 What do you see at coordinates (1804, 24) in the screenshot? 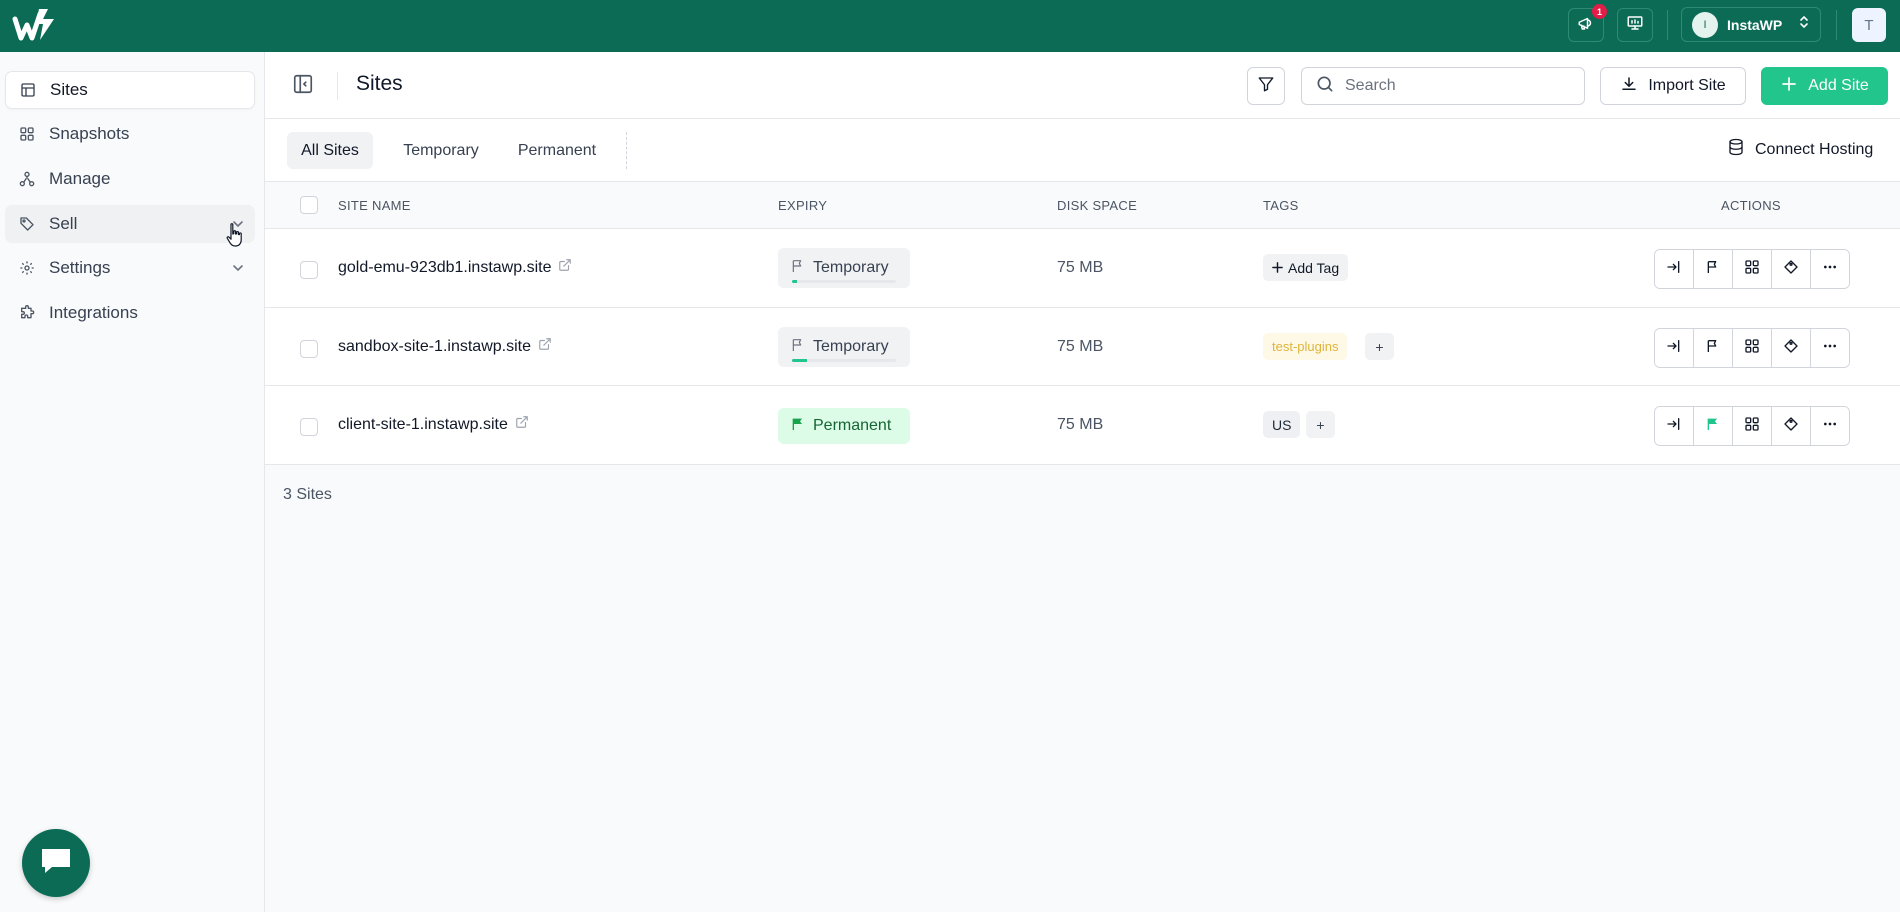
I see `chevron-updown-icon` at bounding box center [1804, 24].